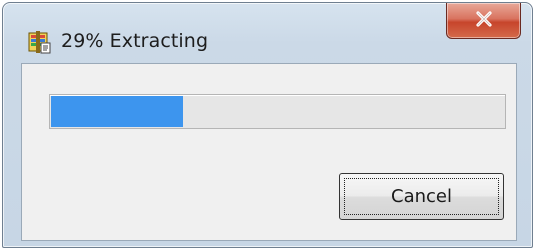 The image size is (535, 250). Describe the element at coordinates (39, 42) in the screenshot. I see `archive-extract-icon` at that location.